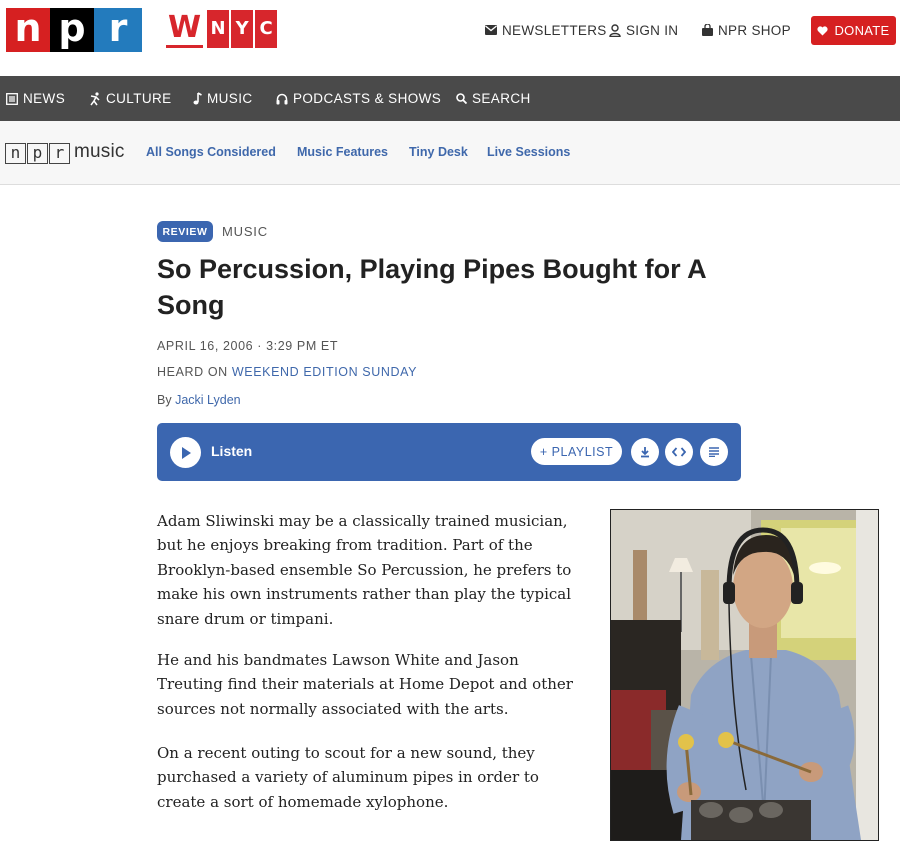 The image size is (900, 841). I want to click on npr-shop-link: NPR SHOP, so click(746, 30).